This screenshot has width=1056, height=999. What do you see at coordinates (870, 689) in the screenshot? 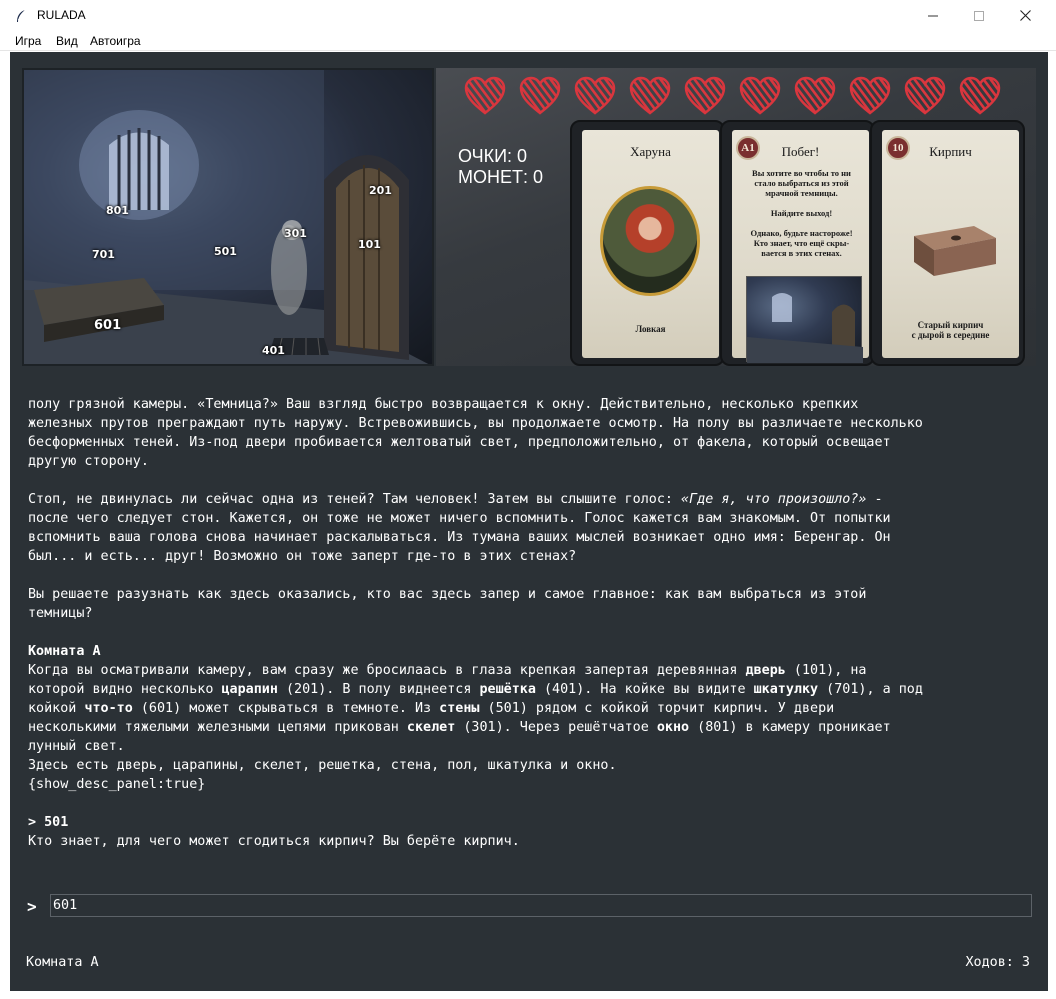
I see `story-text: (701), а под` at bounding box center [870, 689].